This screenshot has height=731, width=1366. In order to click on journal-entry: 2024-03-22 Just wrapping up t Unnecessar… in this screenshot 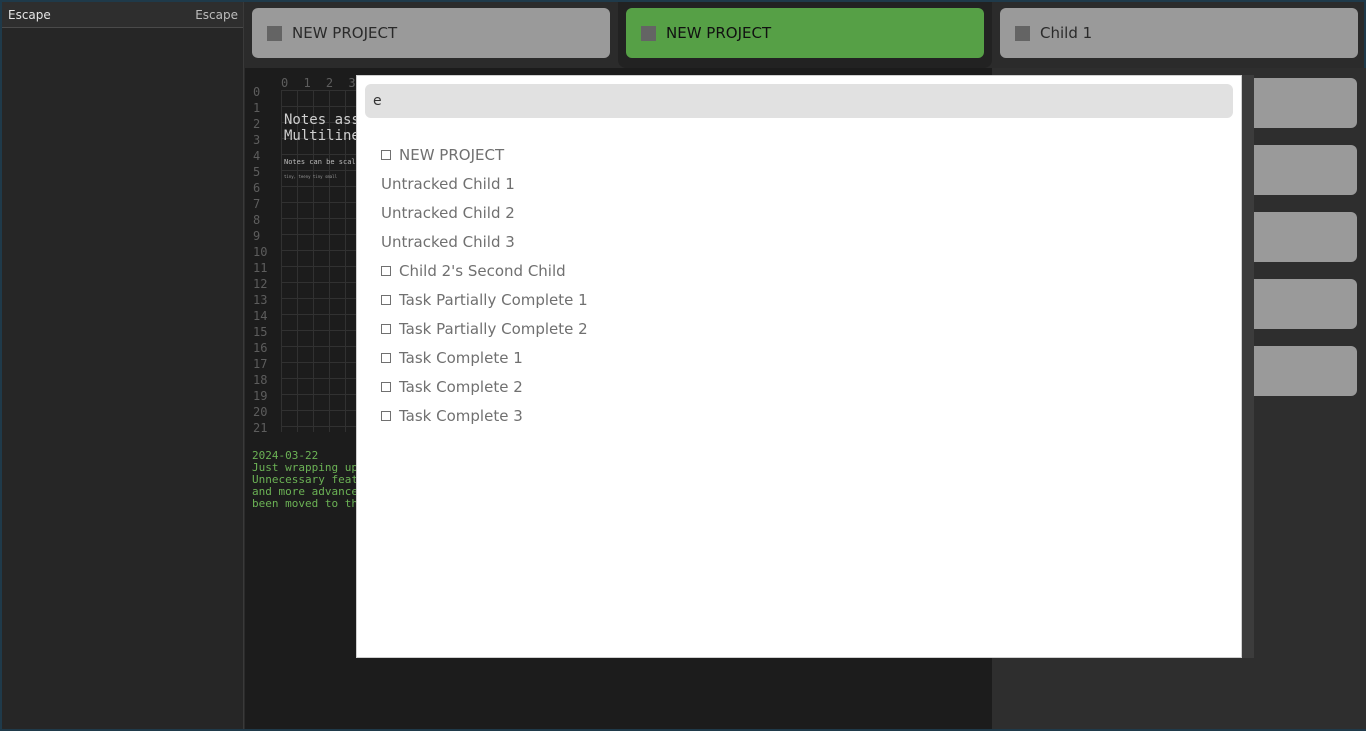, I will do `click(311, 480)`.